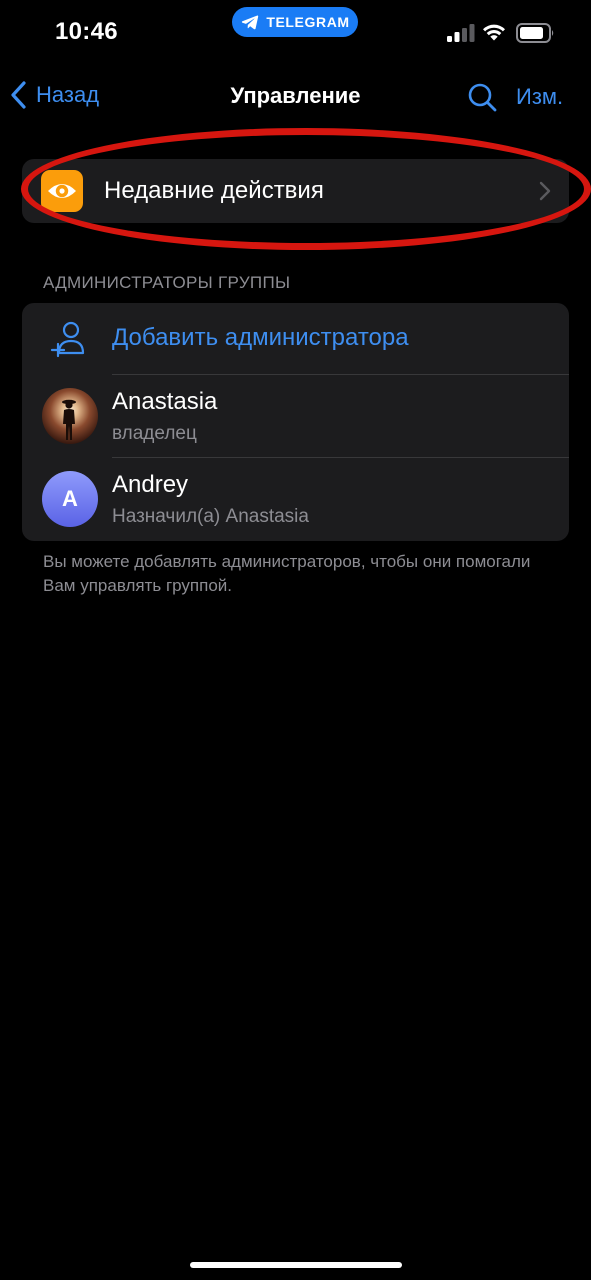  Describe the element at coordinates (214, 190) in the screenshot. I see `recent-actions-label: Недавние действия` at that location.